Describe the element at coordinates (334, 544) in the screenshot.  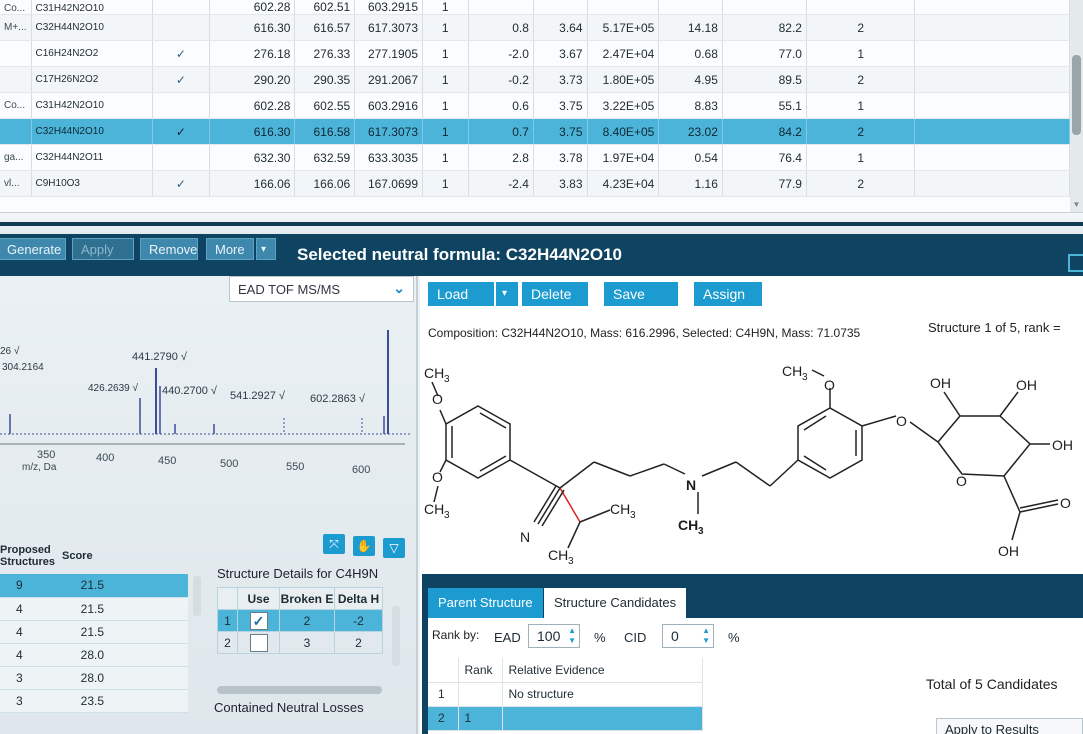
I see `expand-icon: ⤧` at that location.